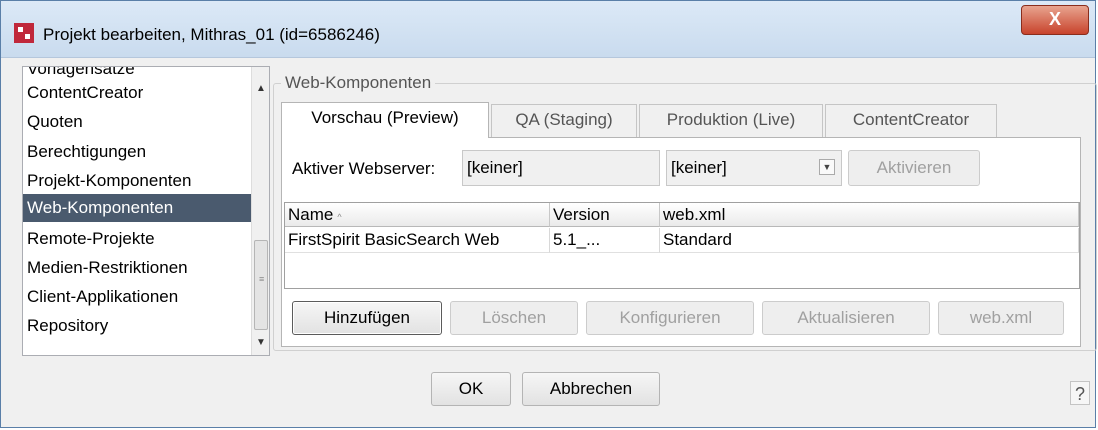 This screenshot has height=430, width=1098. I want to click on help-icon: ?, so click(1080, 393).